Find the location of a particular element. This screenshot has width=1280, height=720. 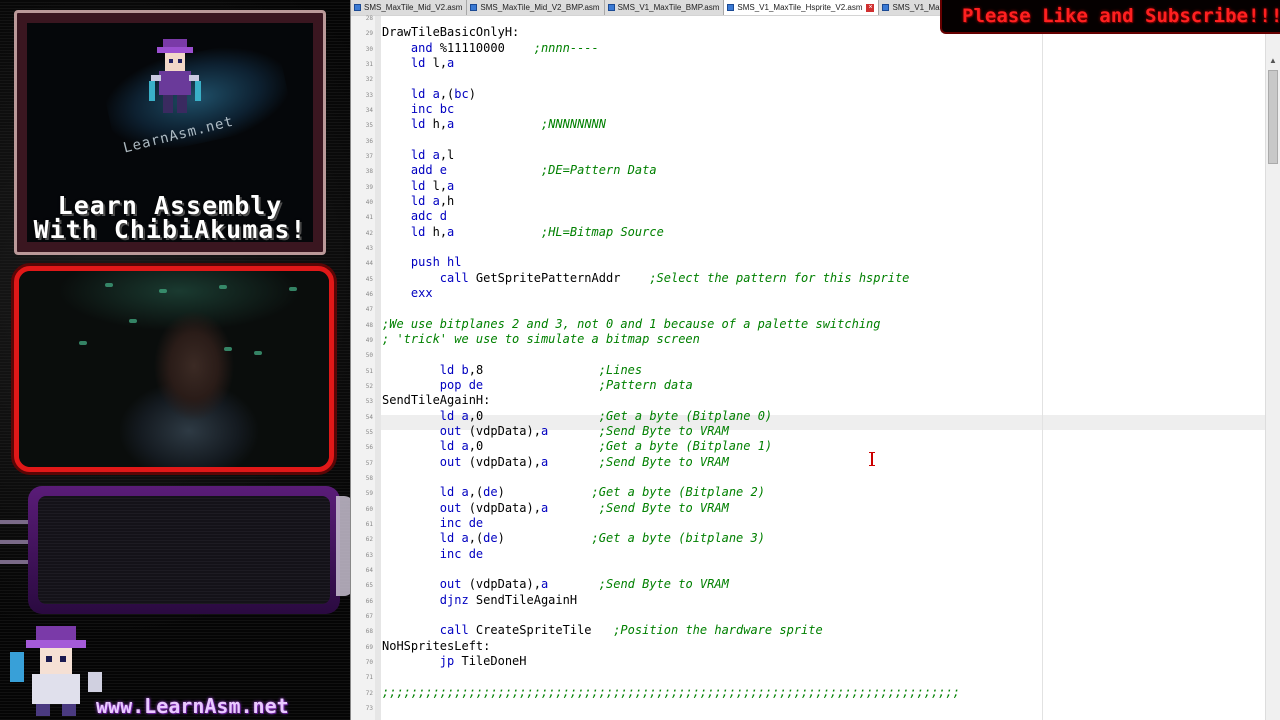

webcam-video is located at coordinates (174, 369).